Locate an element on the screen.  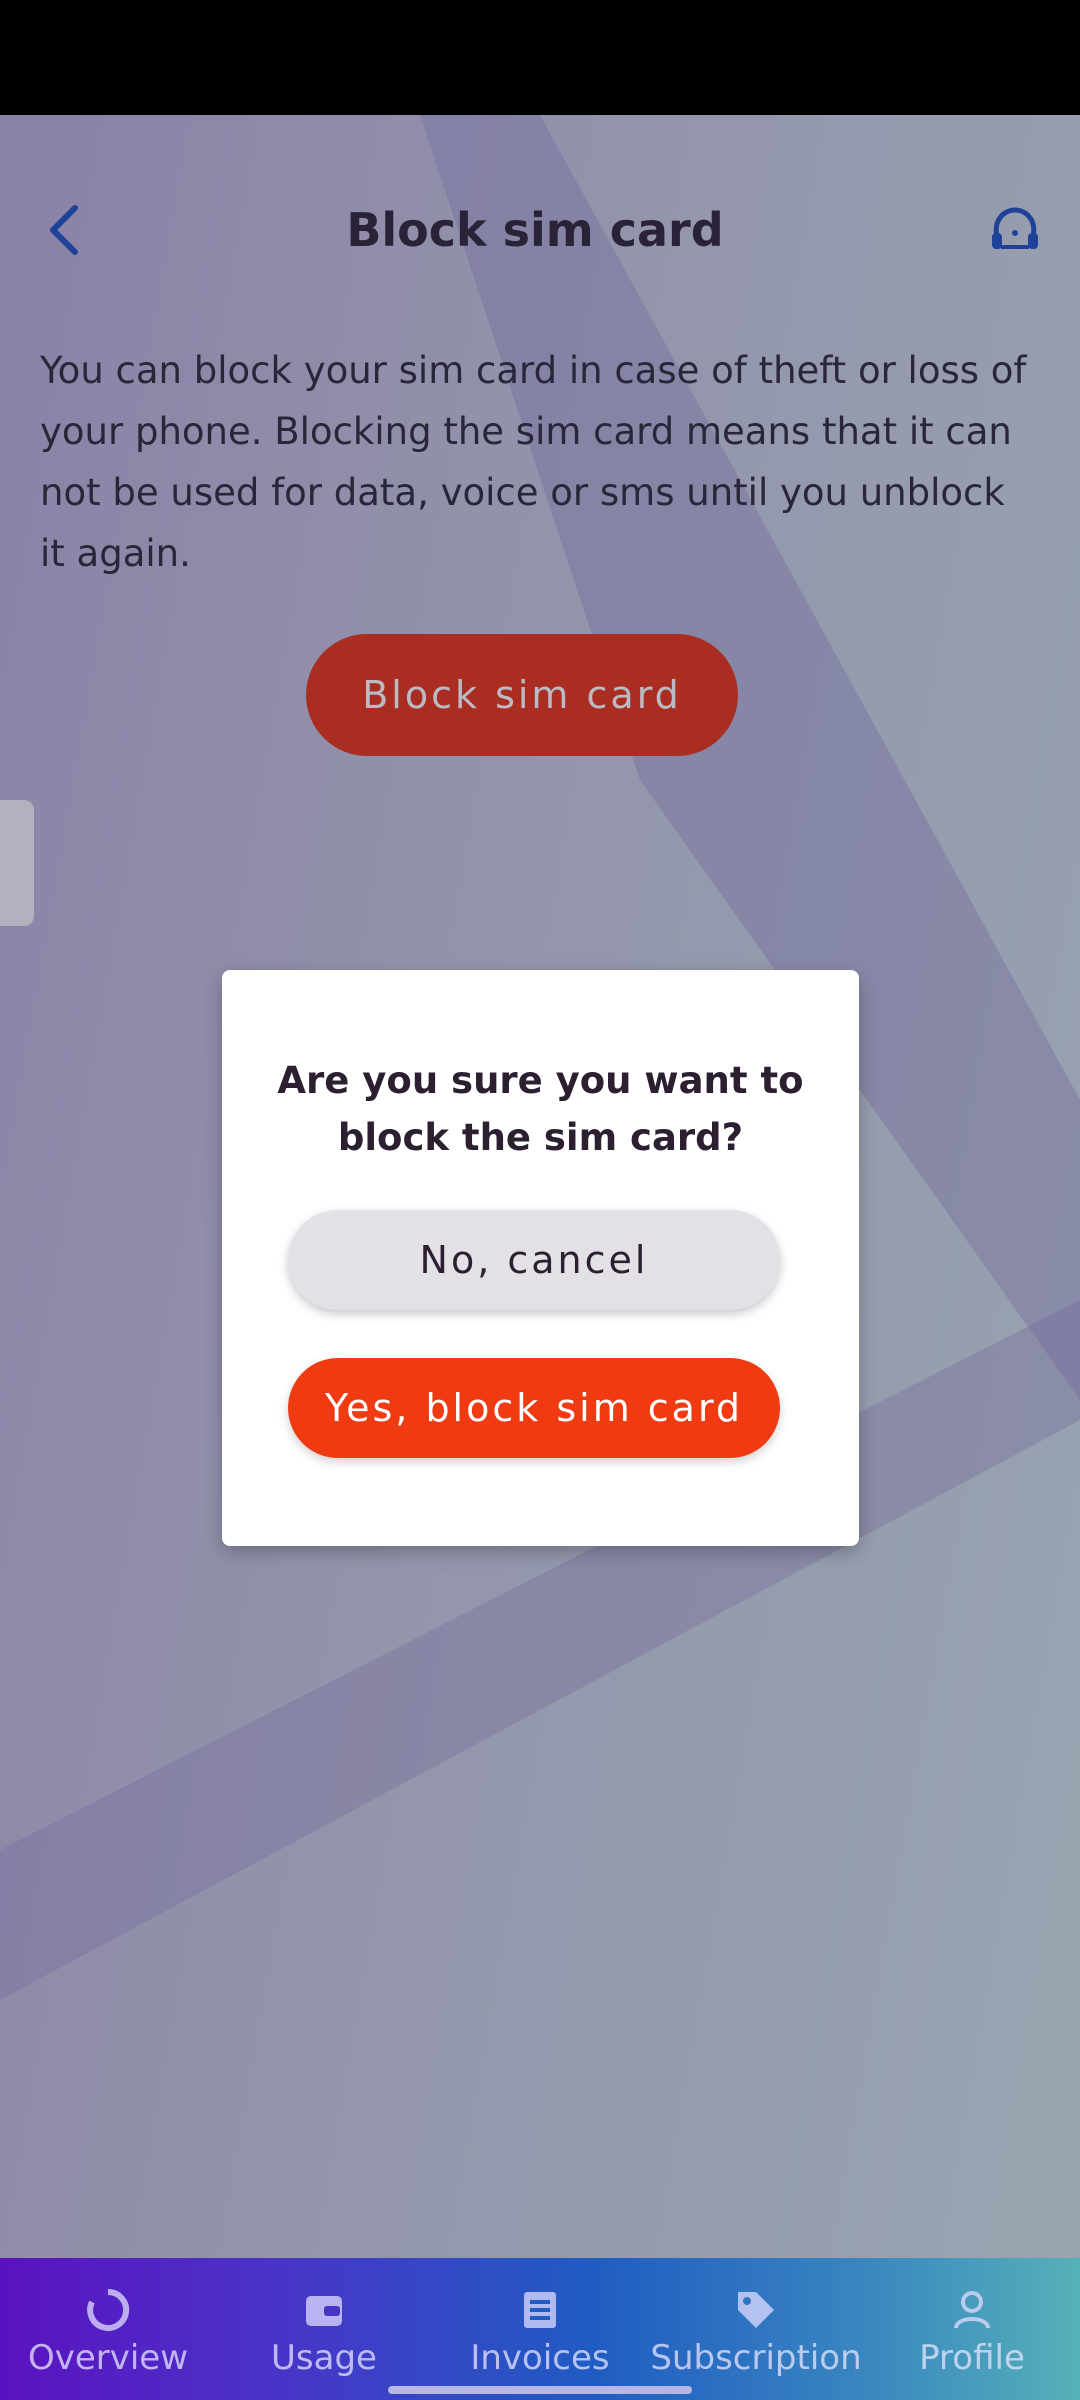
tag-icon is located at coordinates (756, 2310).